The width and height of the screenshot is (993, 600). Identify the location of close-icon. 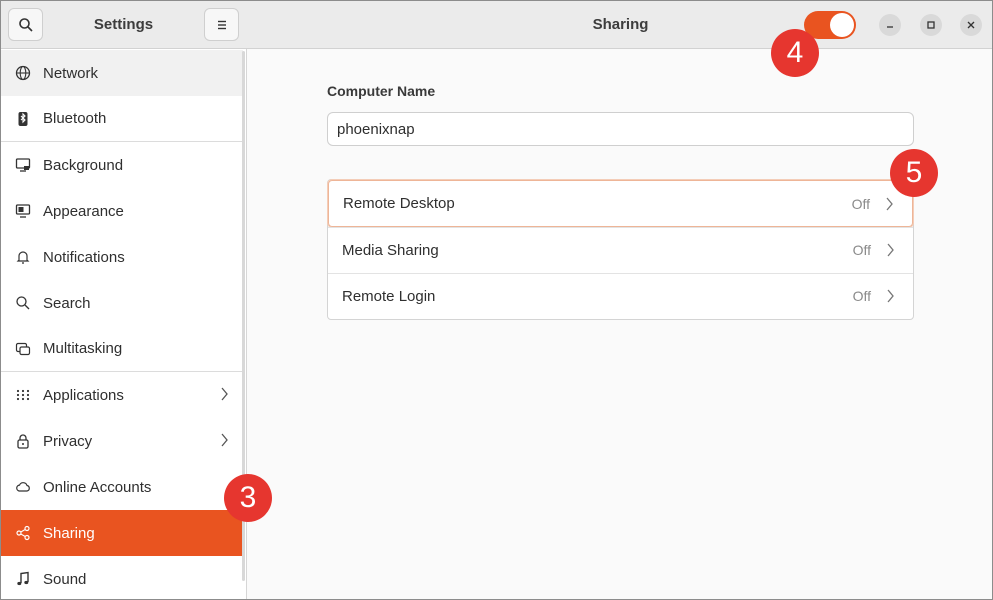
(971, 25).